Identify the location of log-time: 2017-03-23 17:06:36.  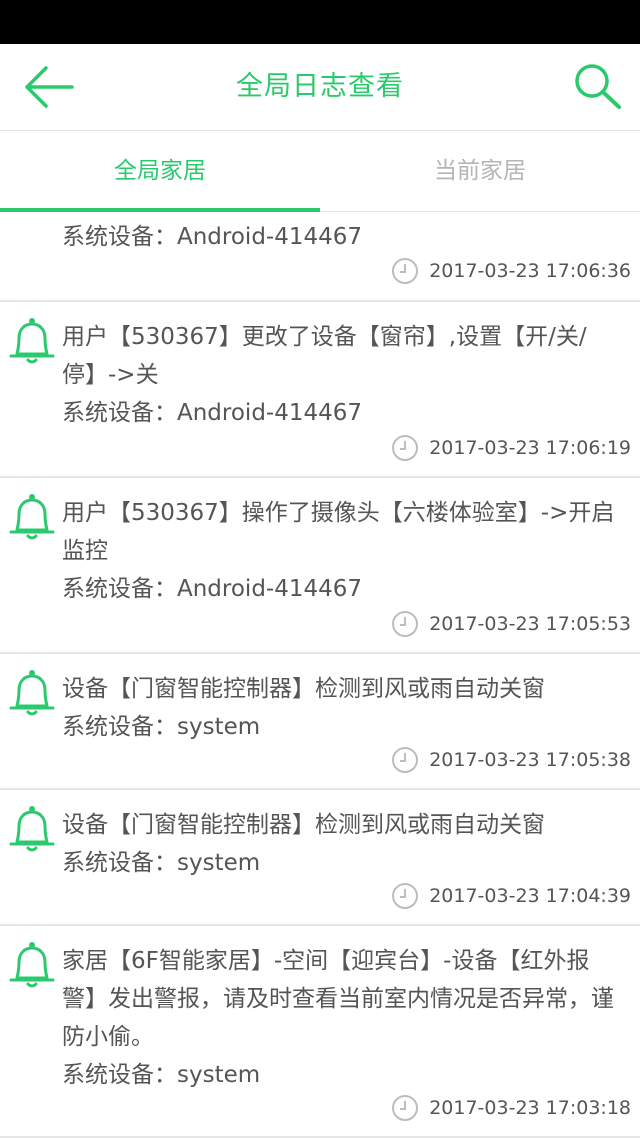
(511, 271).